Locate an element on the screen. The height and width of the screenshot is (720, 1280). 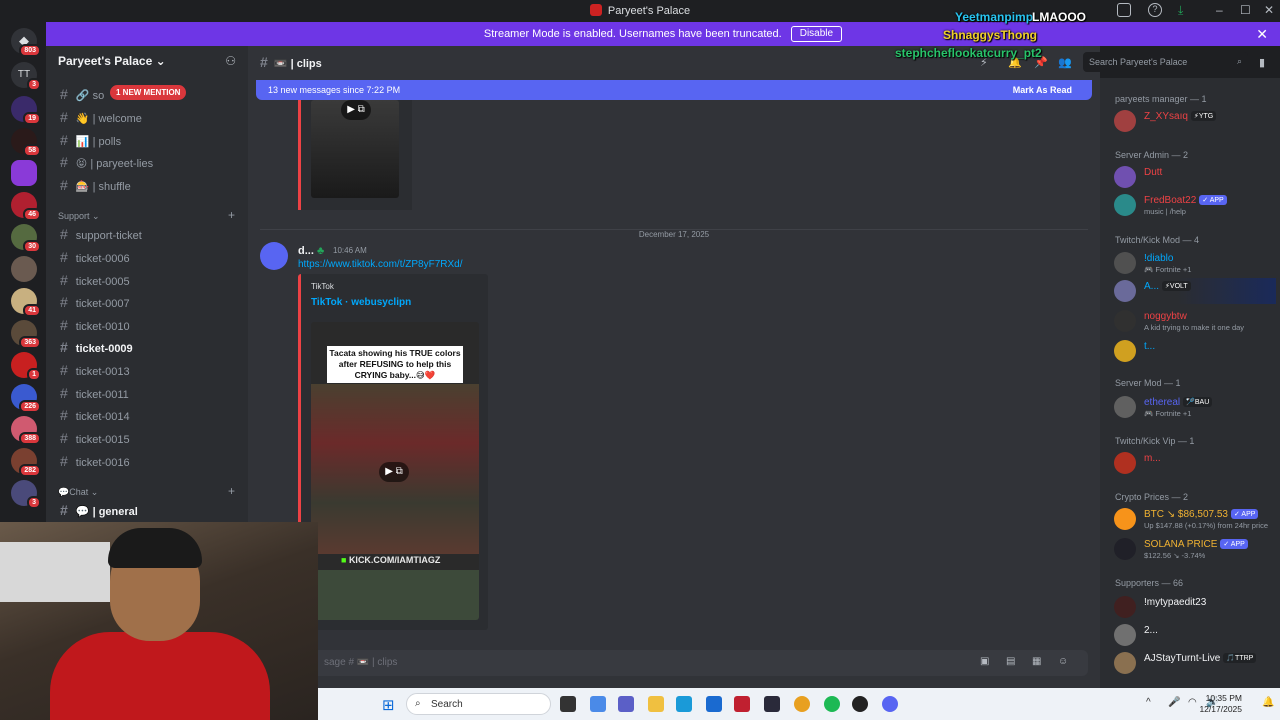
notification-icon: 🔔 is located at coordinates (1268, 702).